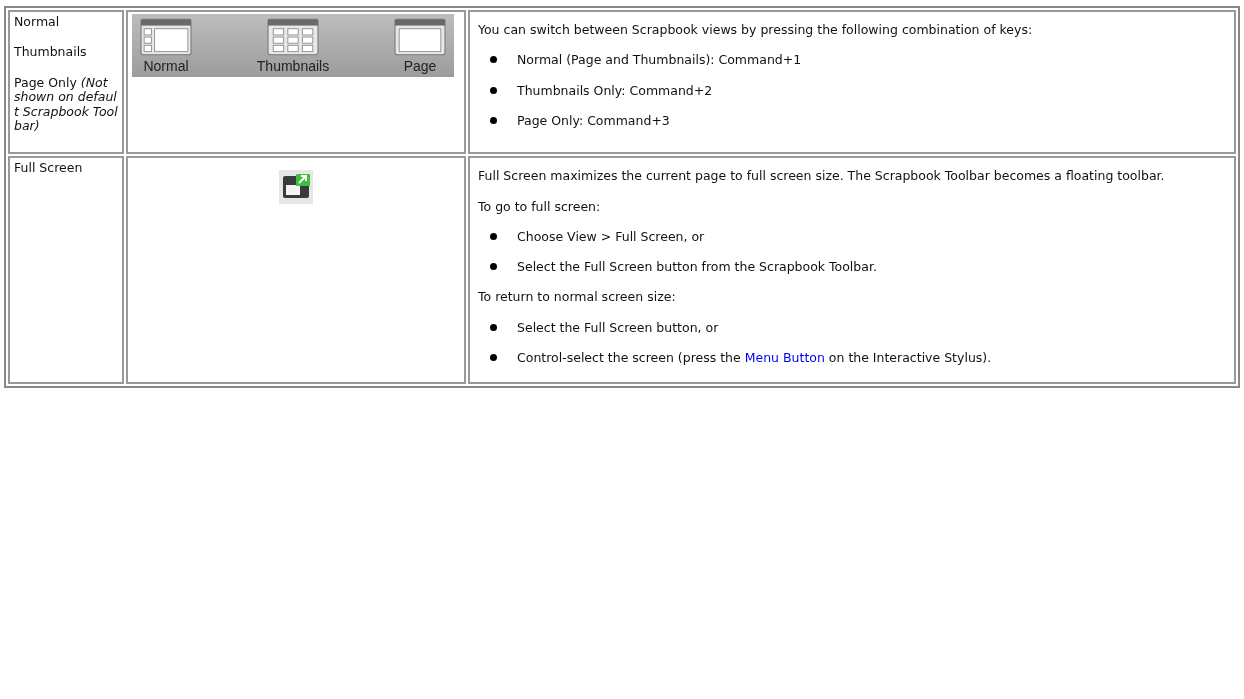 The image size is (1244, 699). What do you see at coordinates (615, 90) in the screenshot?
I see `bullet-text: Thumbnails Only: Command+2` at bounding box center [615, 90].